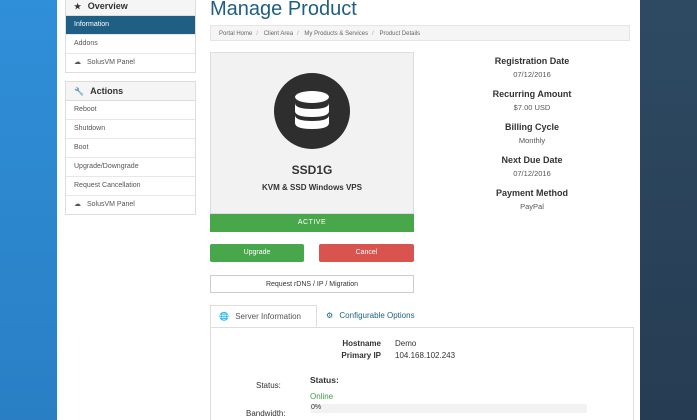  What do you see at coordinates (268, 385) in the screenshot?
I see `status-label: Status:` at bounding box center [268, 385].